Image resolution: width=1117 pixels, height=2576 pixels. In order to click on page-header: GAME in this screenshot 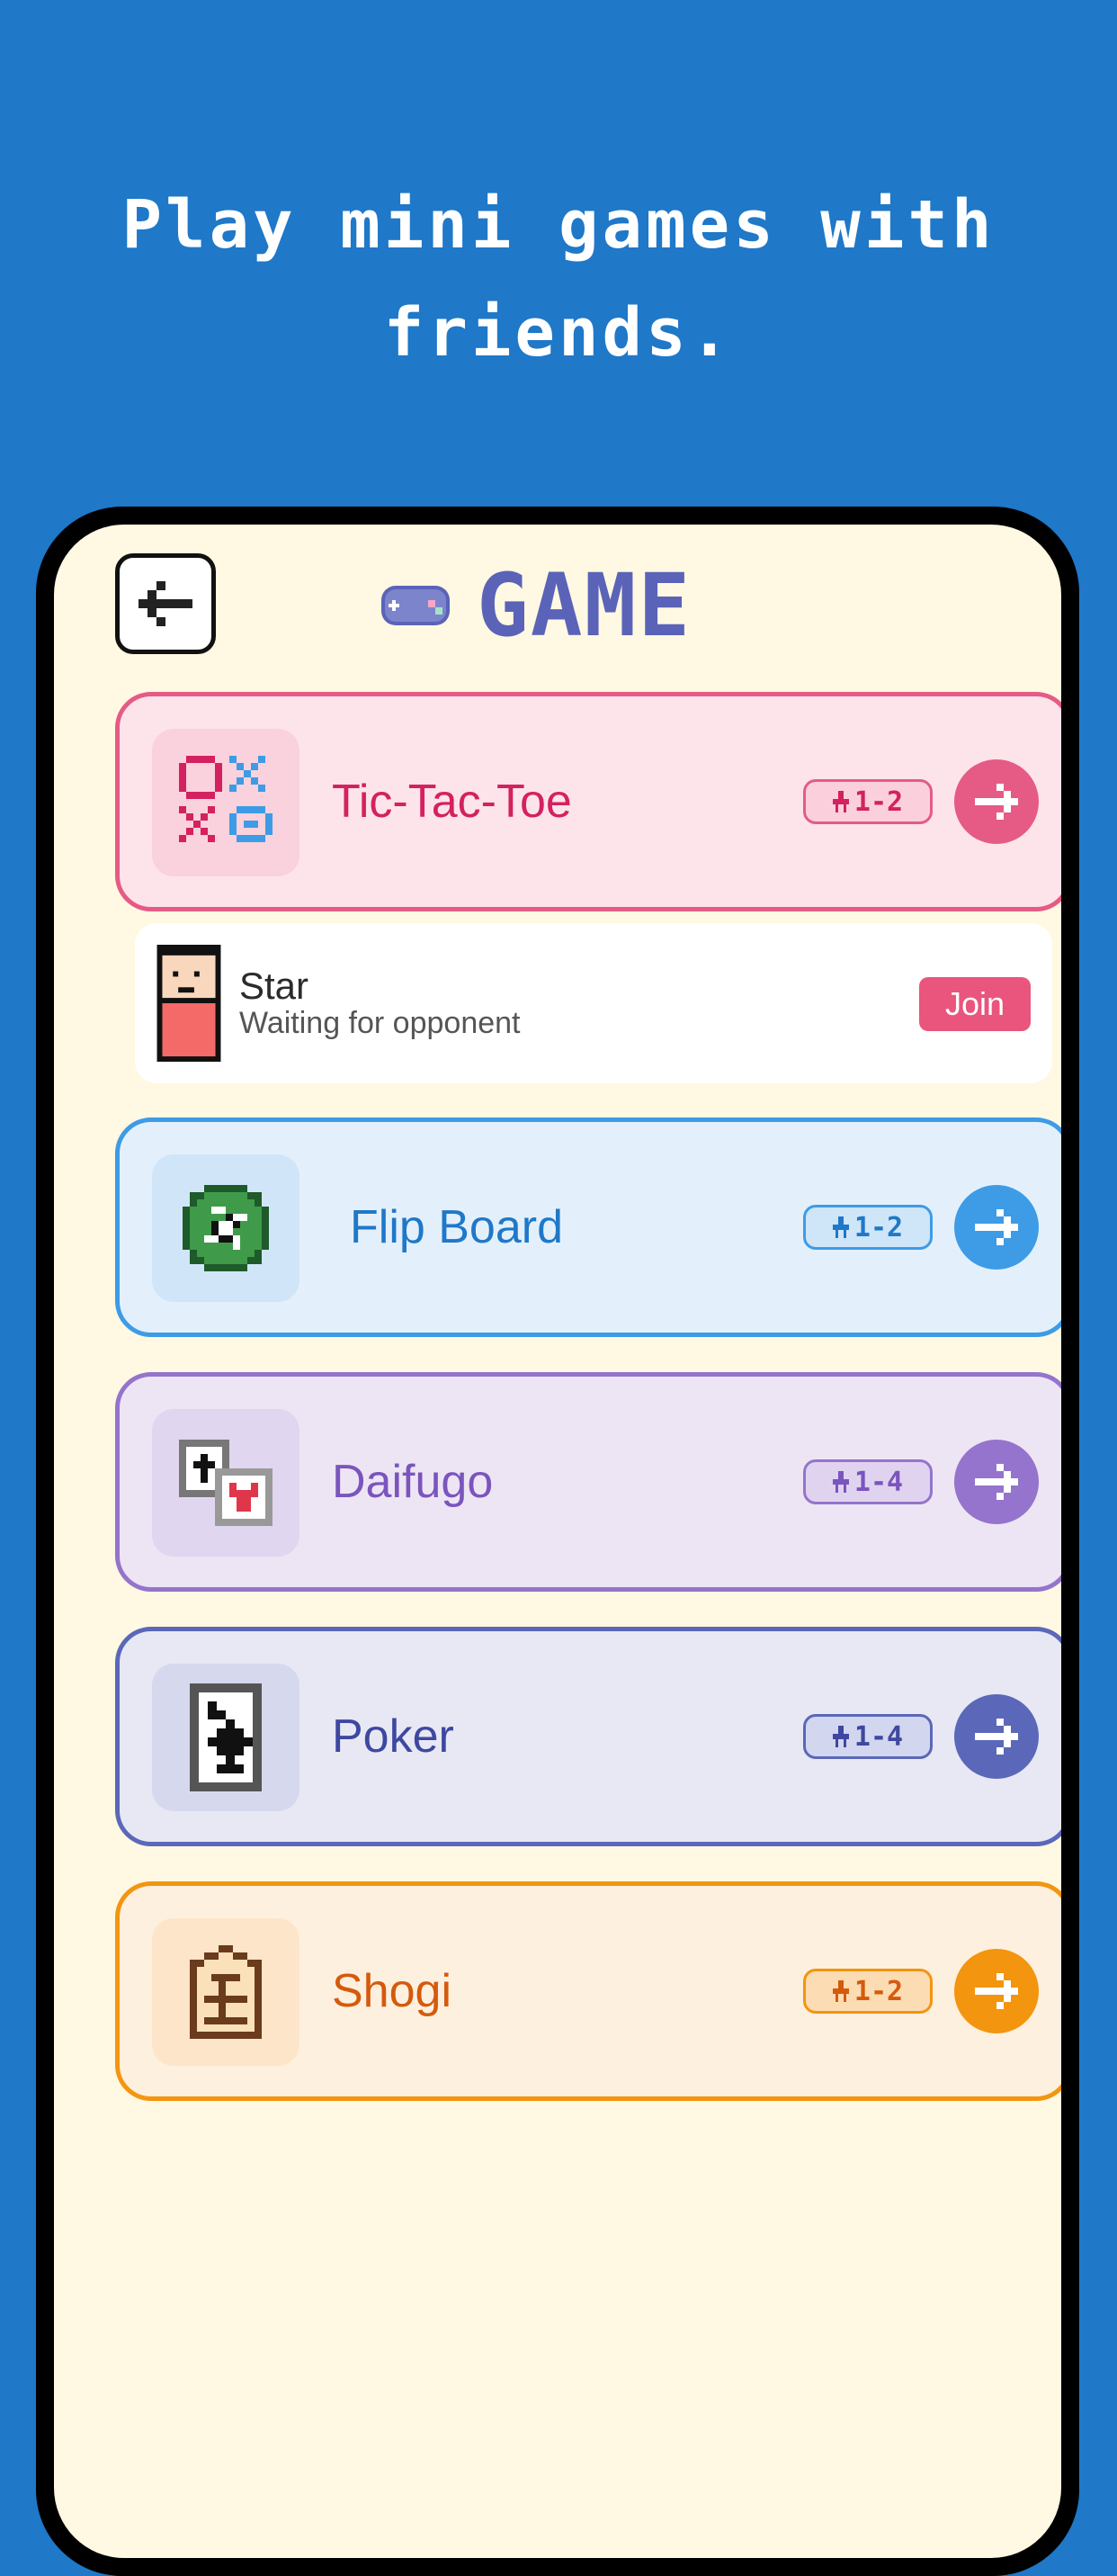, I will do `click(535, 606)`.